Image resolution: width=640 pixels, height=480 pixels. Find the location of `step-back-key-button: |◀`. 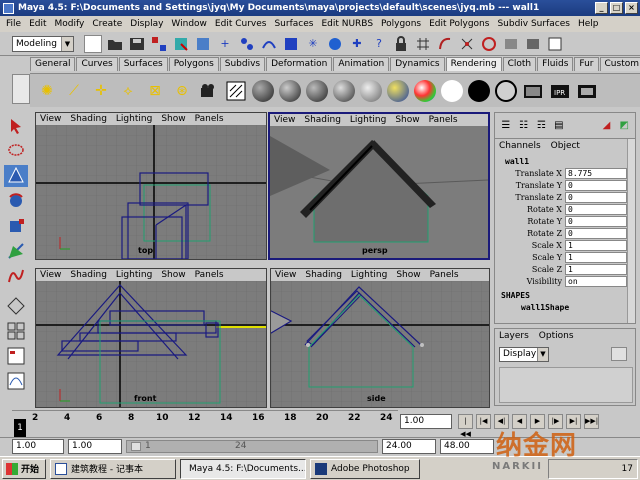

step-back-key-button: |◀ is located at coordinates (483, 421).